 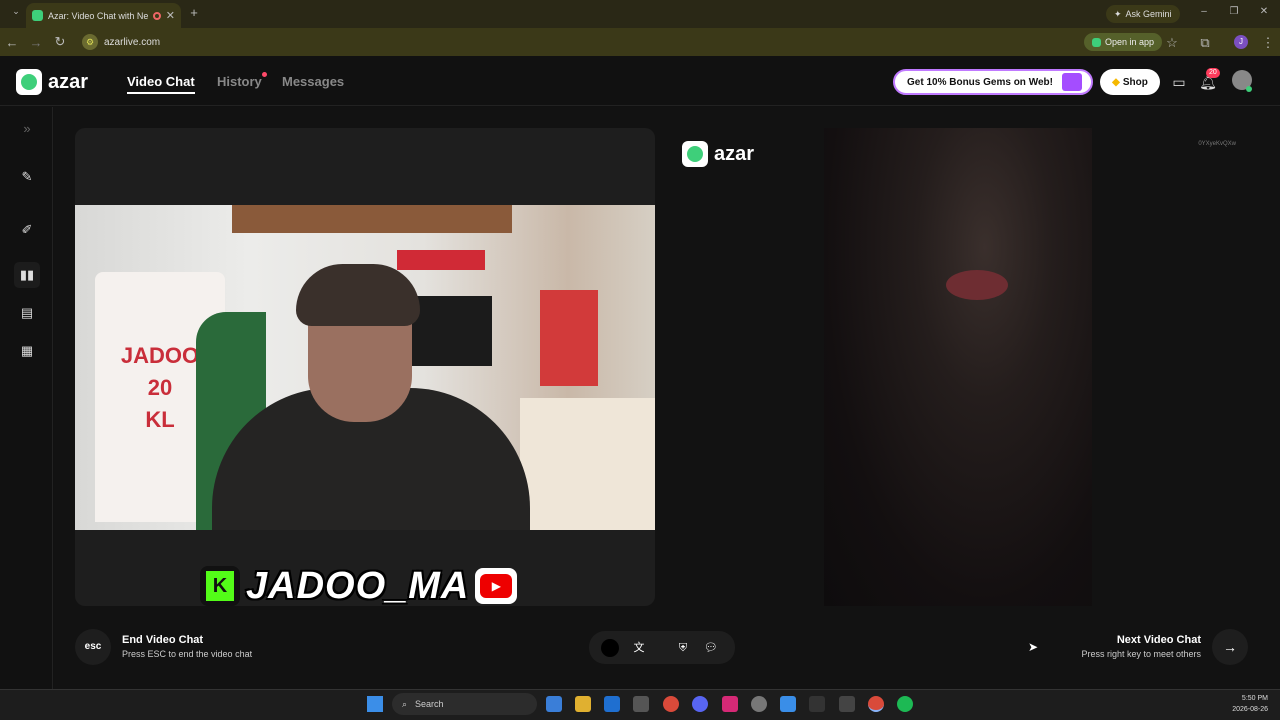 I want to click on windows-start-icon, so click(x=375, y=704).